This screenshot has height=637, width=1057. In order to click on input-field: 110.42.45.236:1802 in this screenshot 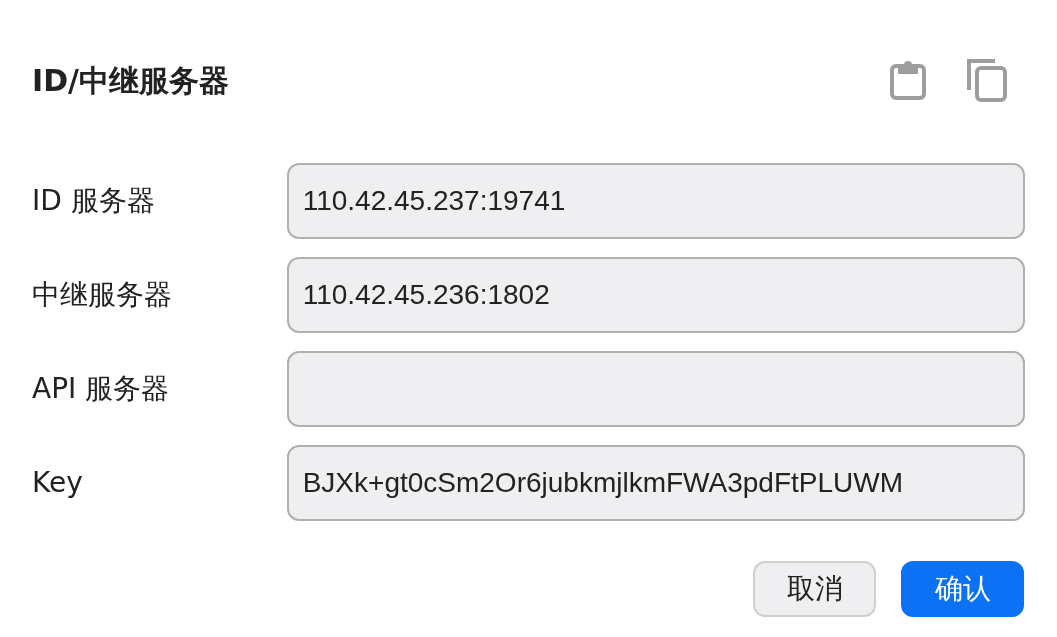, I will do `click(655, 295)`.